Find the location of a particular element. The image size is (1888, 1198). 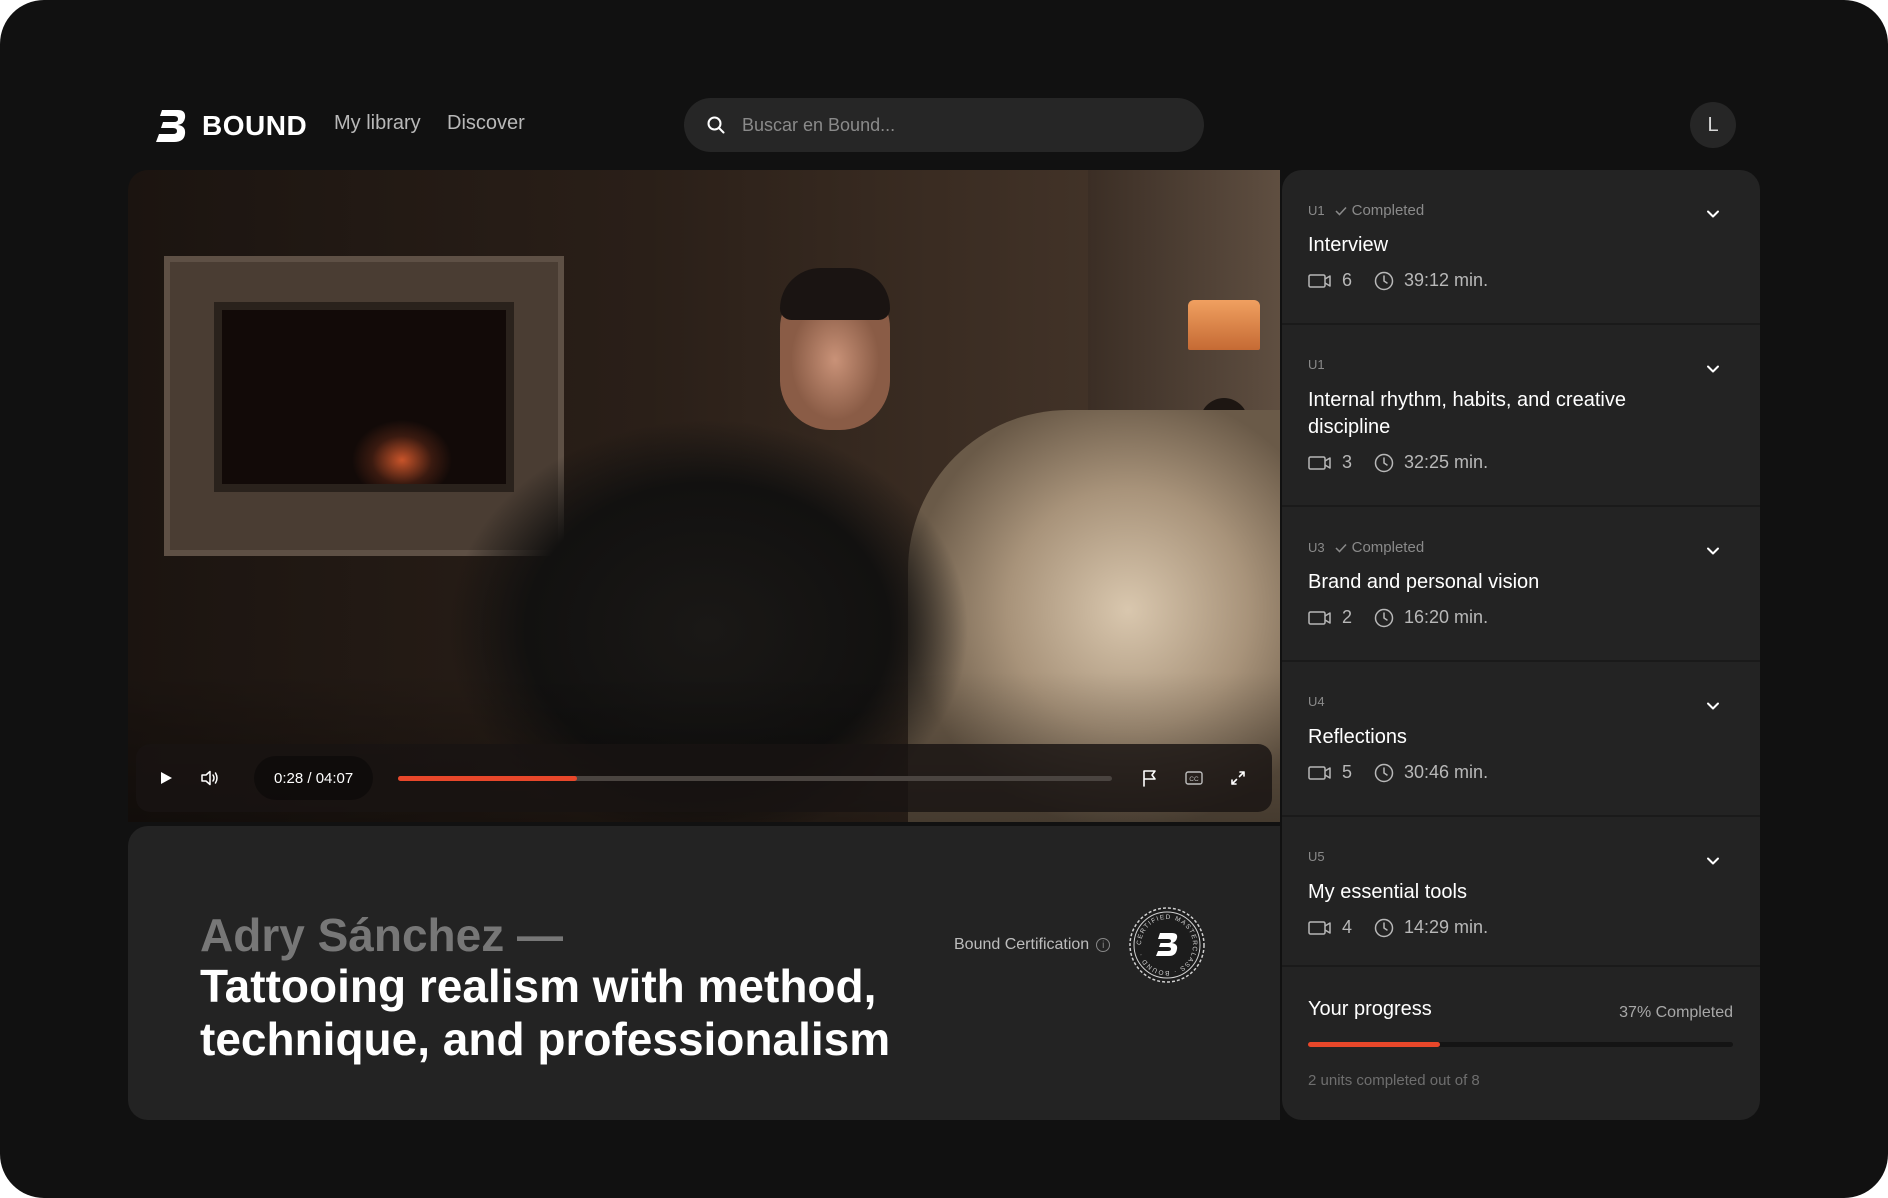

nav-link-discover: Discover is located at coordinates (486, 123).